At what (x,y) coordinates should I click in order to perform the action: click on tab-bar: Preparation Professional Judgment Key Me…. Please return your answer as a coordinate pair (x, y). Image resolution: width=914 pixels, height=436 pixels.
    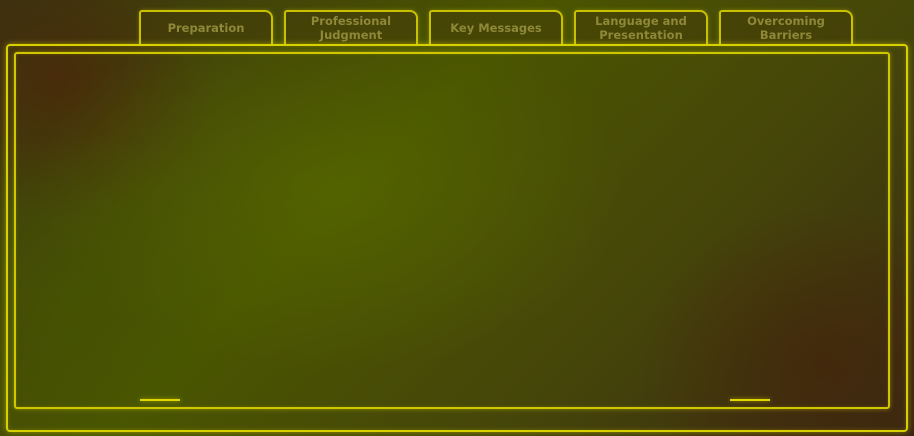
    Looking at the image, I should click on (496, 28).